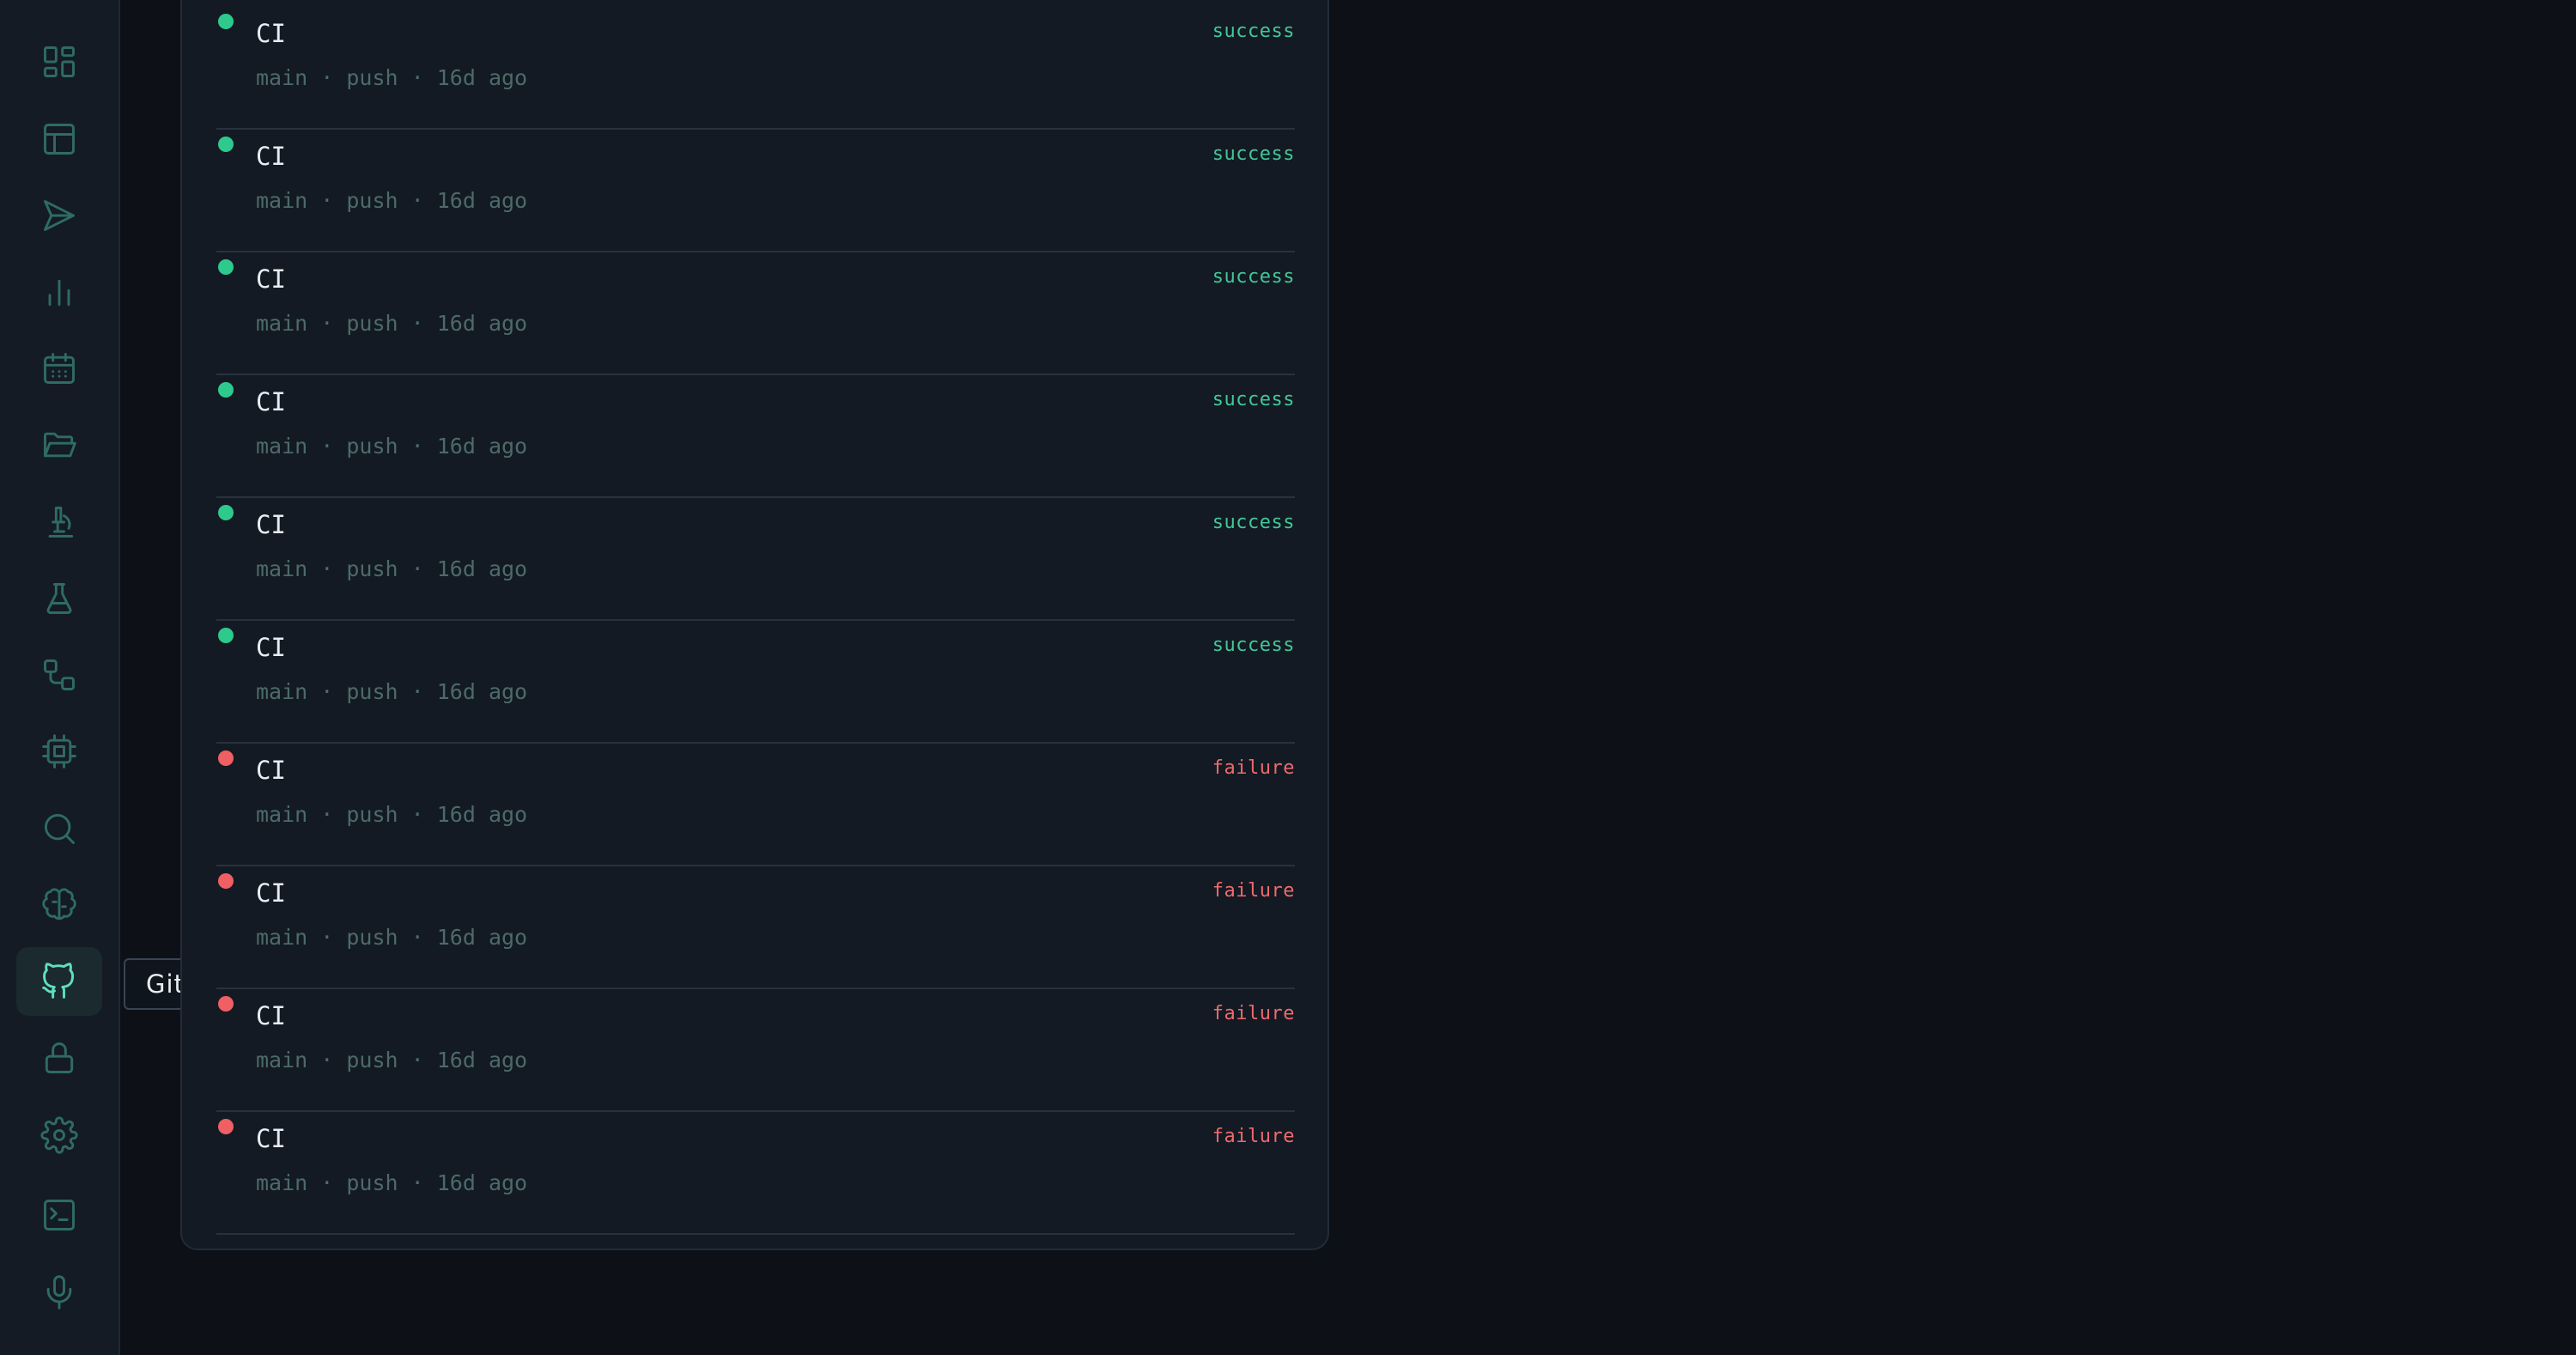 The height and width of the screenshot is (1355, 2576). I want to click on nav-terminal, so click(59, 1215).